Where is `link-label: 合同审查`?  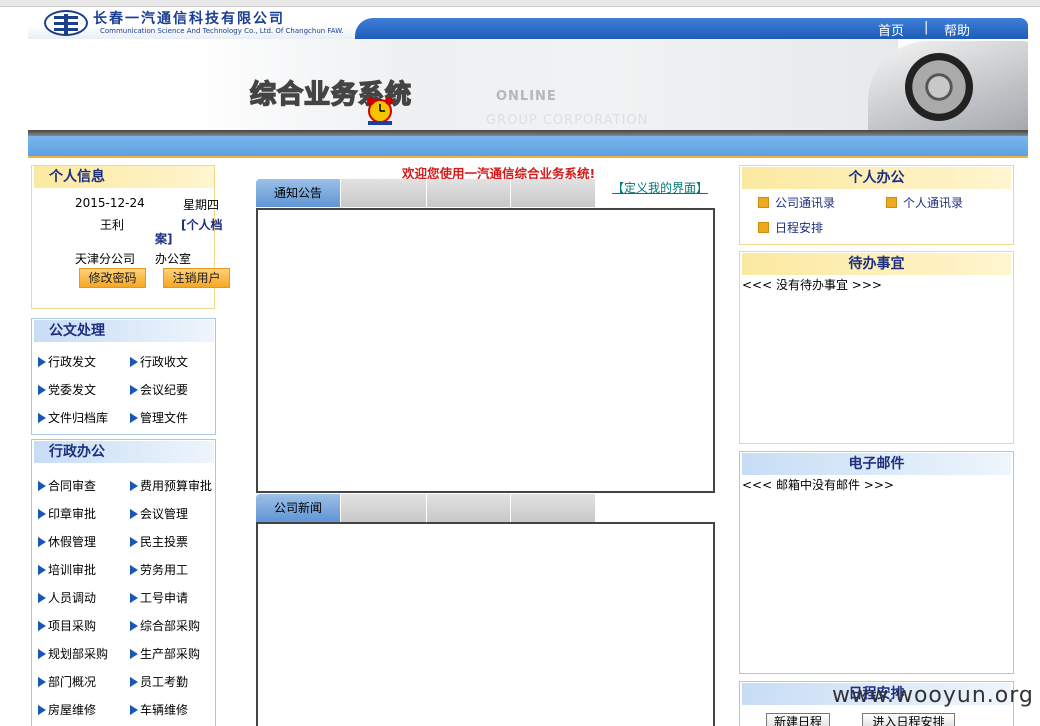
link-label: 合同审查 is located at coordinates (72, 486).